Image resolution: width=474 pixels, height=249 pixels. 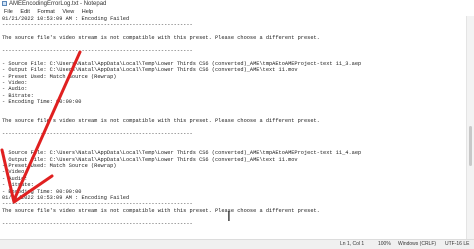 I want to click on vertical-scrollbar, so click(x=470, y=127).